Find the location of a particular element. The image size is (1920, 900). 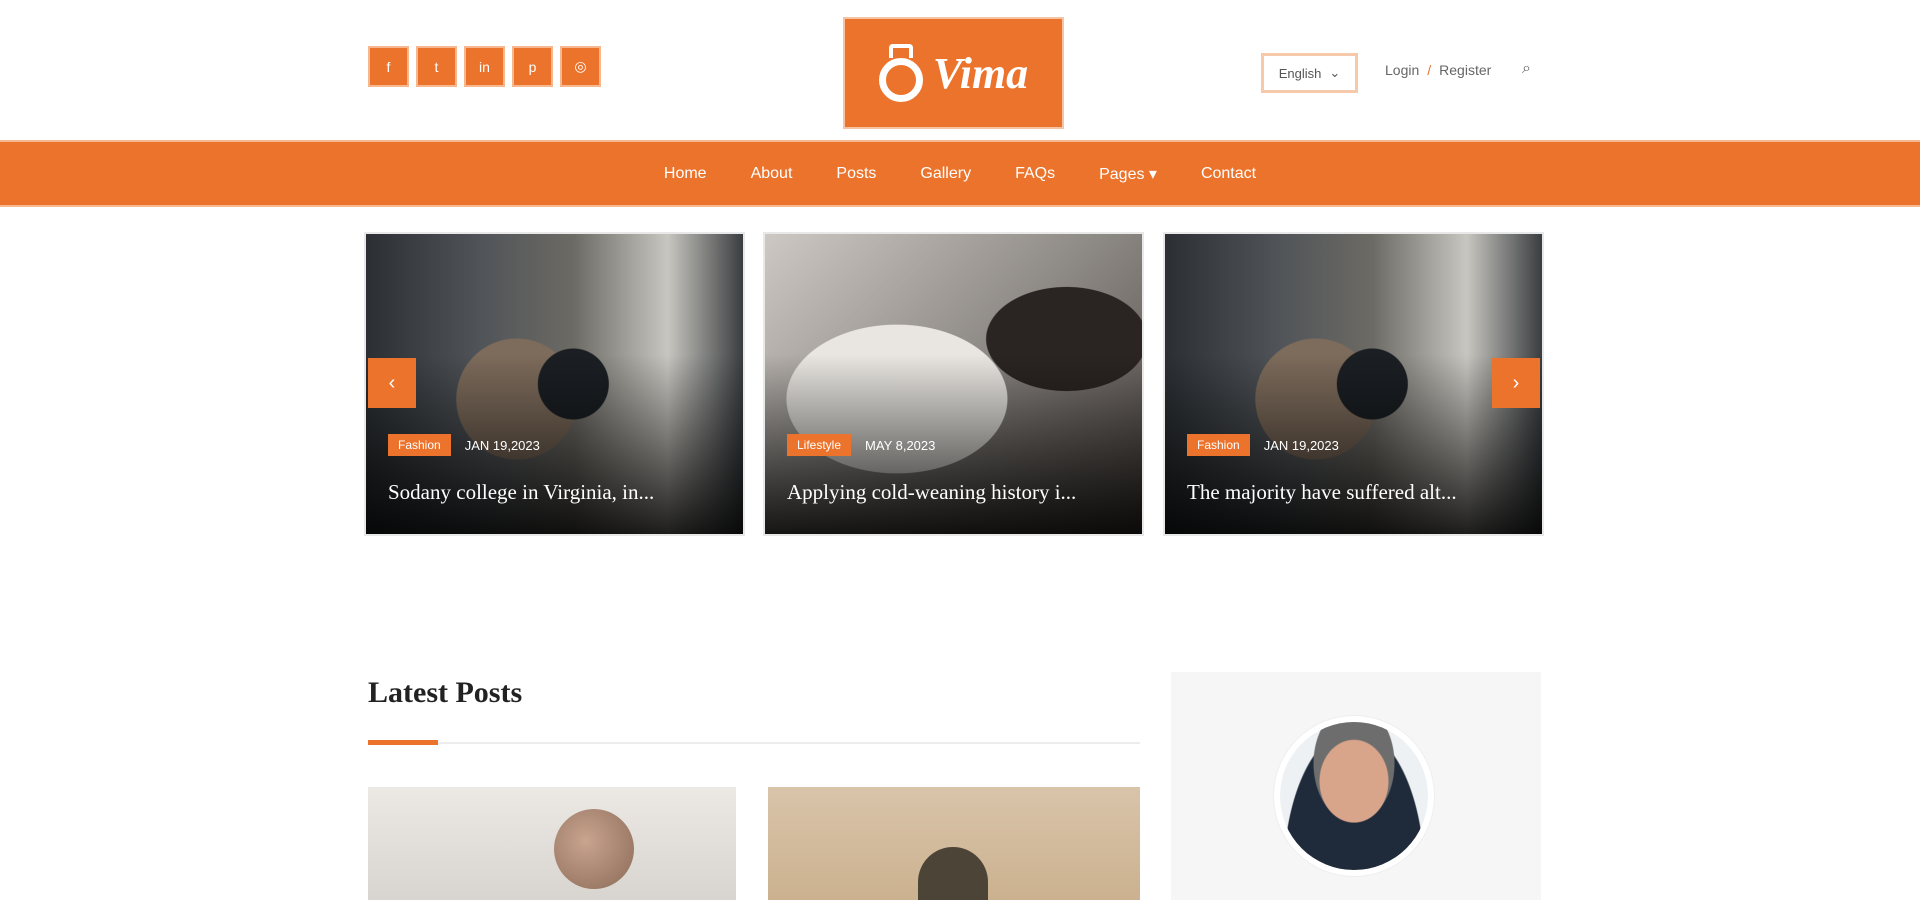

author-widget is located at coordinates (1356, 786).